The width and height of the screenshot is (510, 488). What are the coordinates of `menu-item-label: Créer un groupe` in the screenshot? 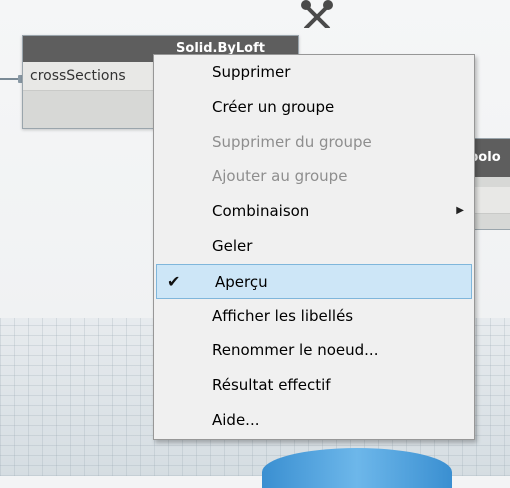 It's located at (273, 106).